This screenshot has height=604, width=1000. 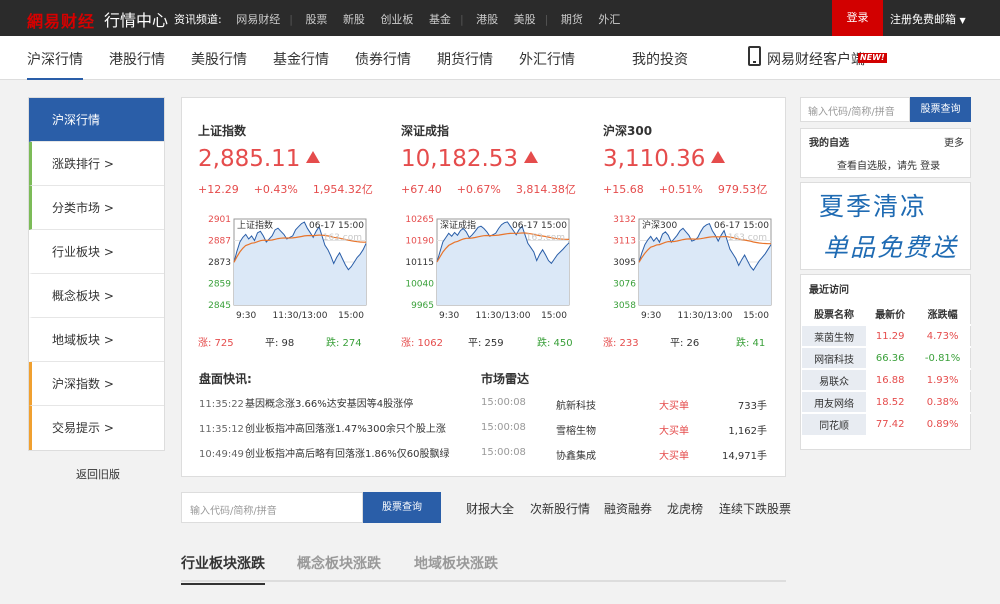 I want to click on flash-text: 创业板指冲高后略有回落涨1.86%仅60股飘绿, so click(x=347, y=454).